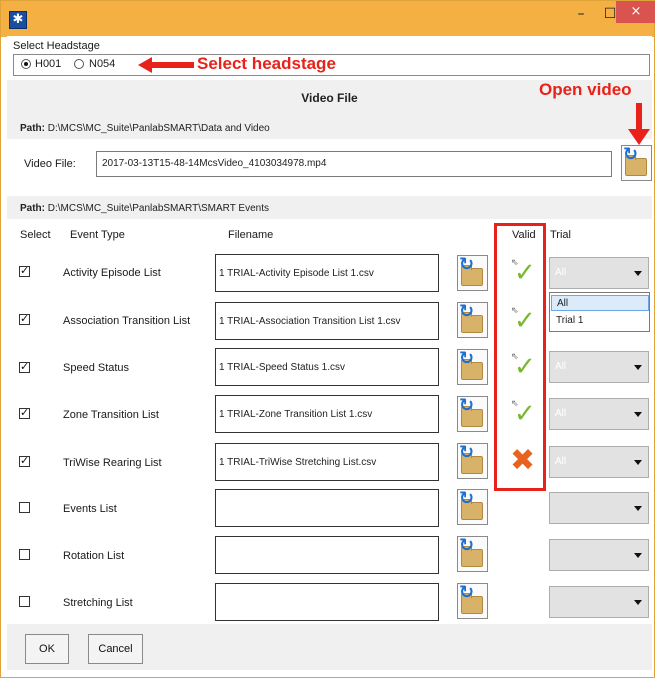 The height and width of the screenshot is (678, 655). I want to click on row-4-checkbox, so click(24, 460).